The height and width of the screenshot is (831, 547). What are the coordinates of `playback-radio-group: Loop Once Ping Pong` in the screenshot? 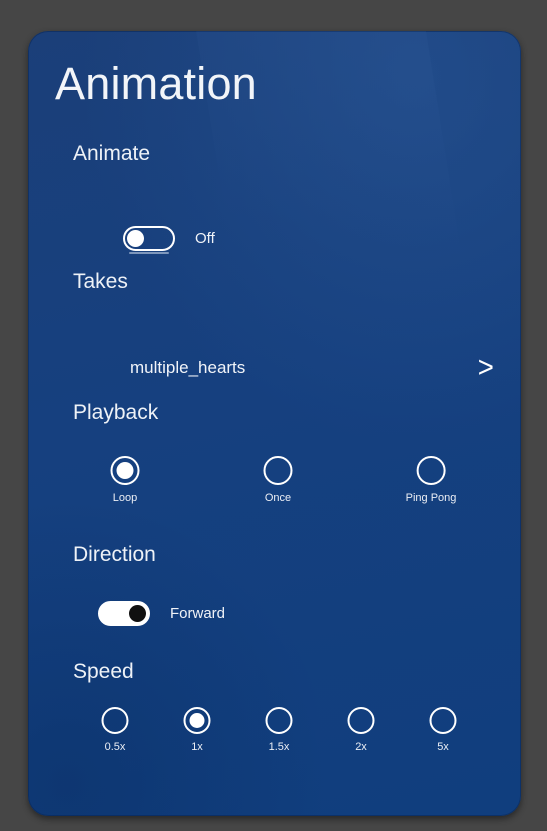 It's located at (274, 491).